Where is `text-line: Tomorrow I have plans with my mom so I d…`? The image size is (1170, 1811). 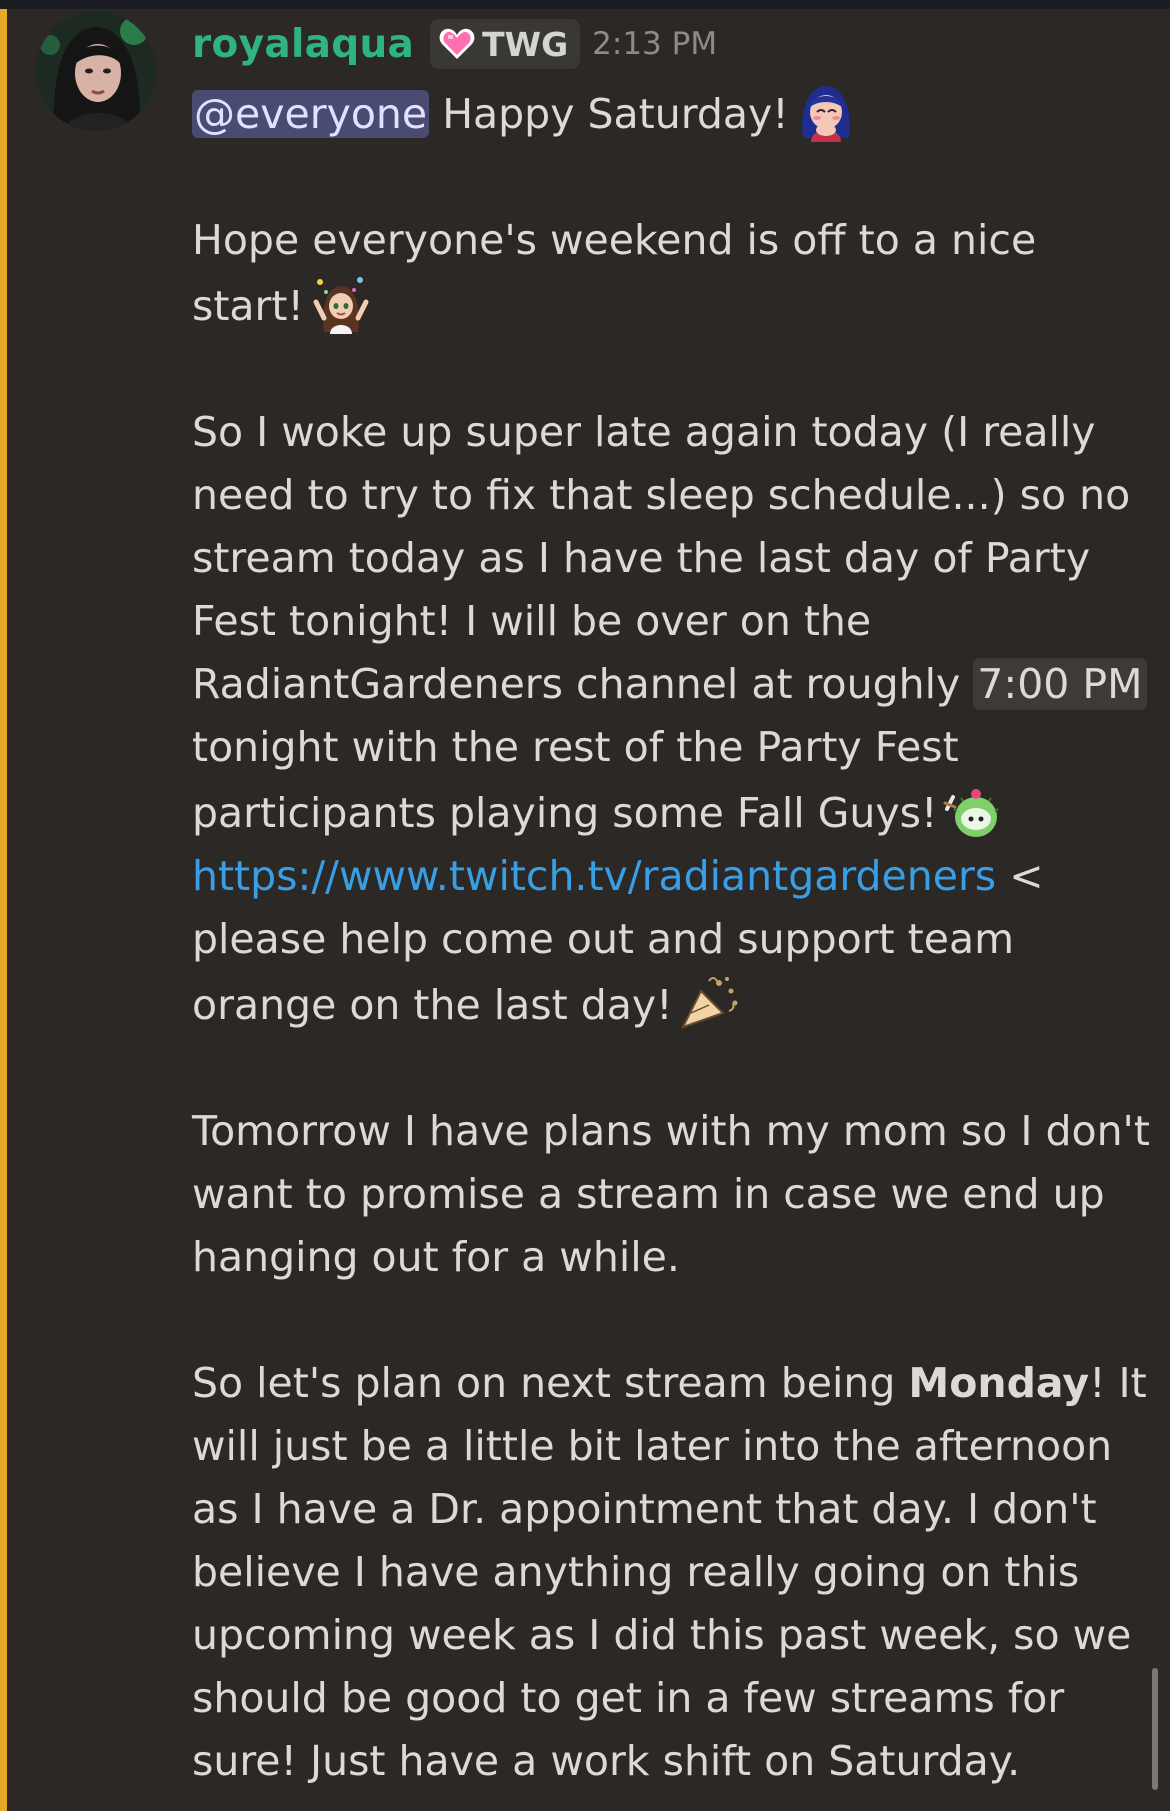
text-line: Tomorrow I have plans with my mom so I d… is located at coordinates (671, 1131).